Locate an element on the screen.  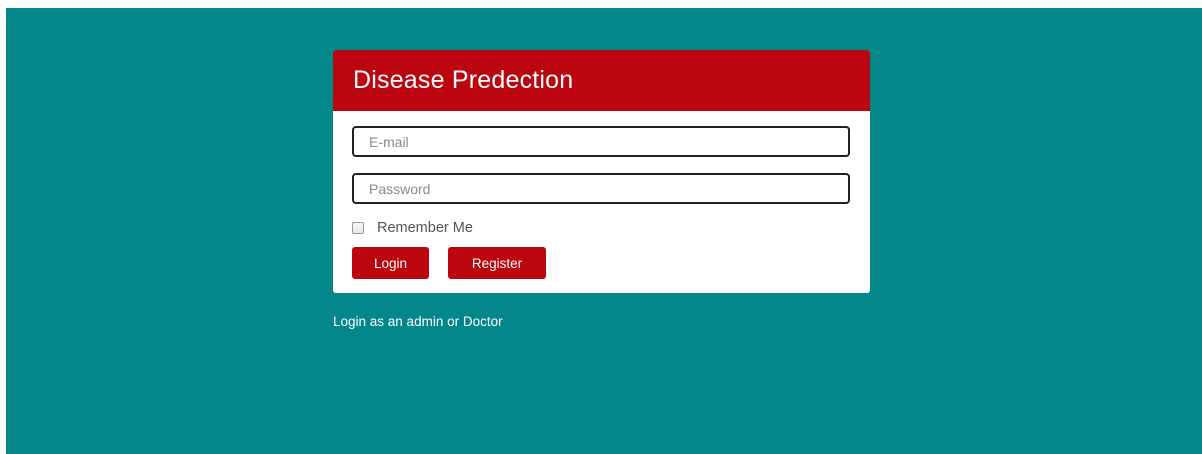
admin-login-link: Login as an admin or Doctor is located at coordinates (418, 321).